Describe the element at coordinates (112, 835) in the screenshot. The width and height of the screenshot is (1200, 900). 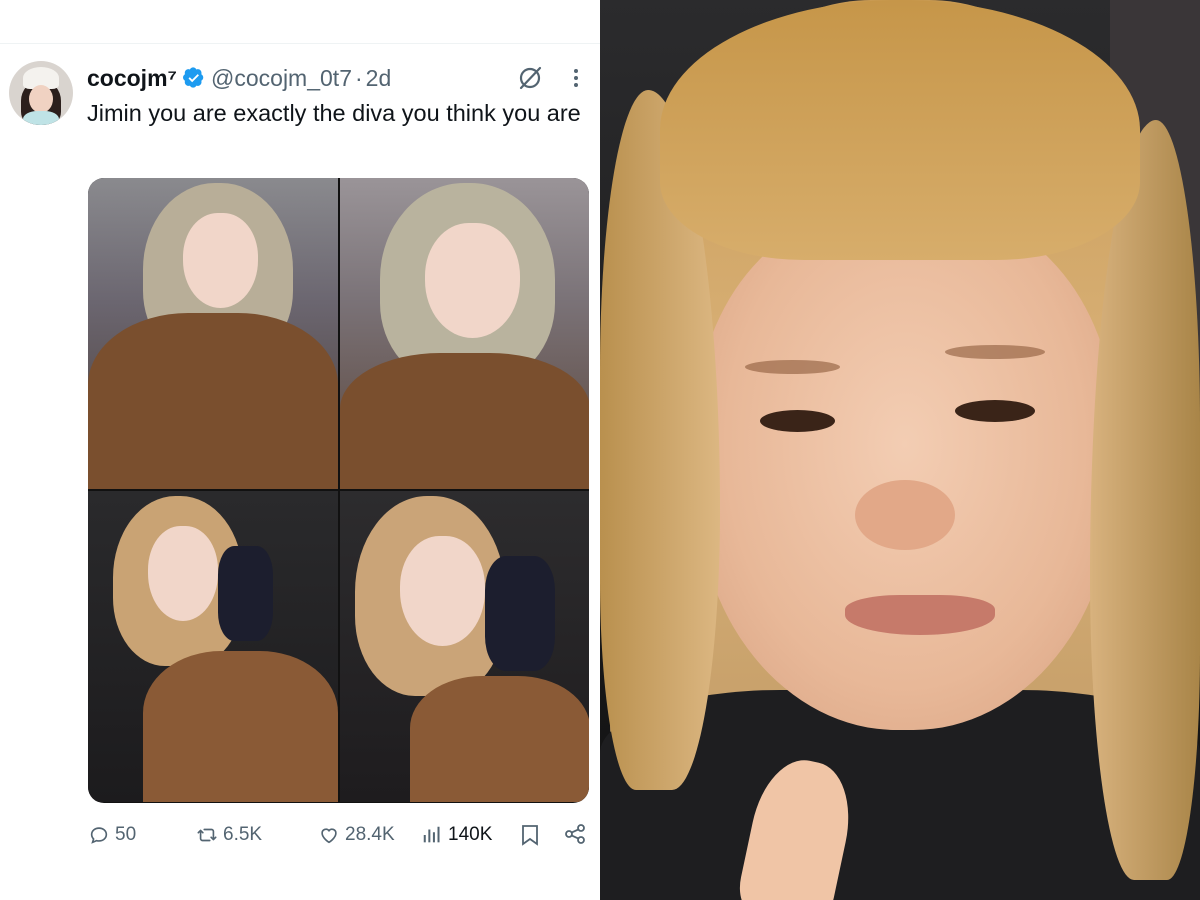
I see `reply-button: 50` at that location.